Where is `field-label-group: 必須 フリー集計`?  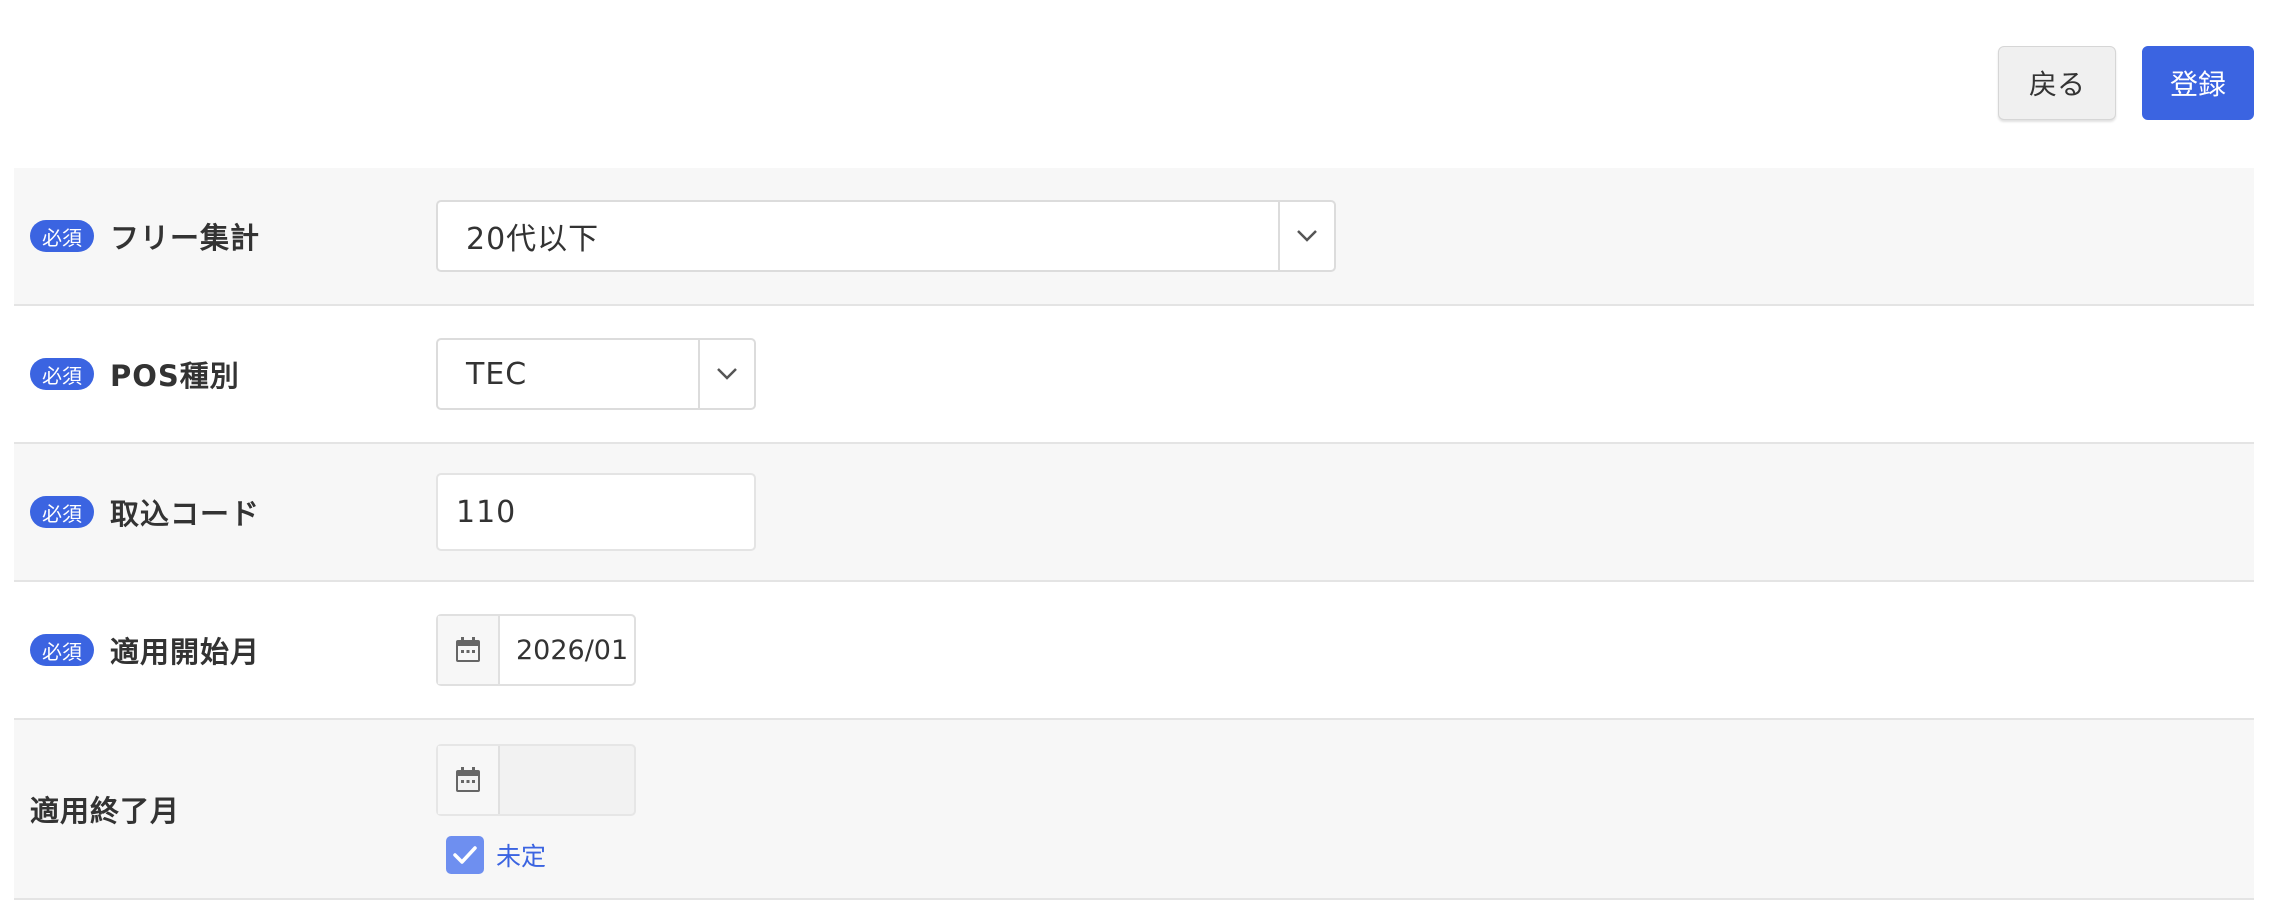 field-label-group: 必須 フリー集計 is located at coordinates (225, 236).